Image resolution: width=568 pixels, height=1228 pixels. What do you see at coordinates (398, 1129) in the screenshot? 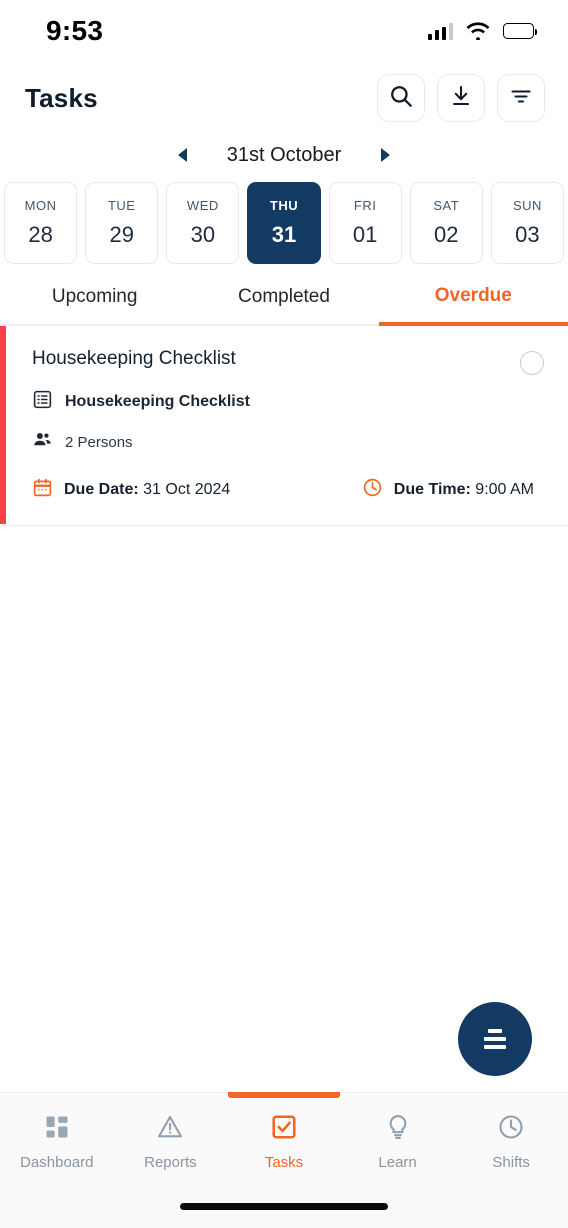
I see `lightbulb-icon` at bounding box center [398, 1129].